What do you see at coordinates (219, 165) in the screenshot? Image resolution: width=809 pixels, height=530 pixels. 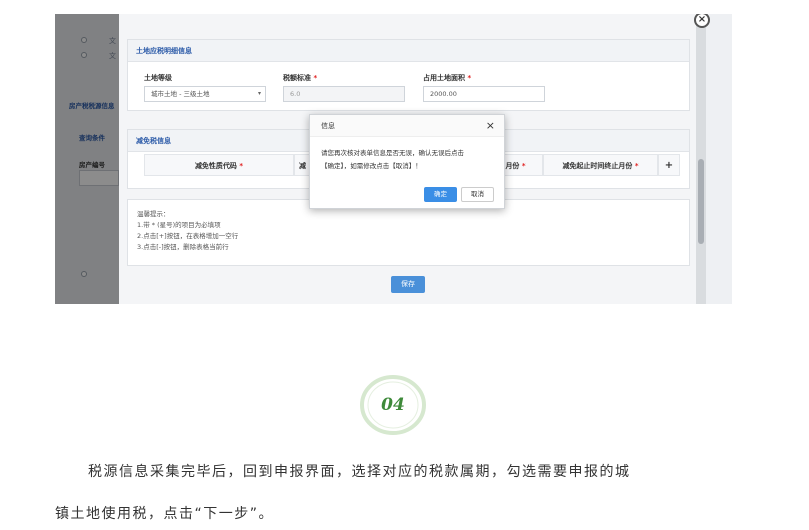 I see `col-relief-code: 减免性质代码 *` at bounding box center [219, 165].